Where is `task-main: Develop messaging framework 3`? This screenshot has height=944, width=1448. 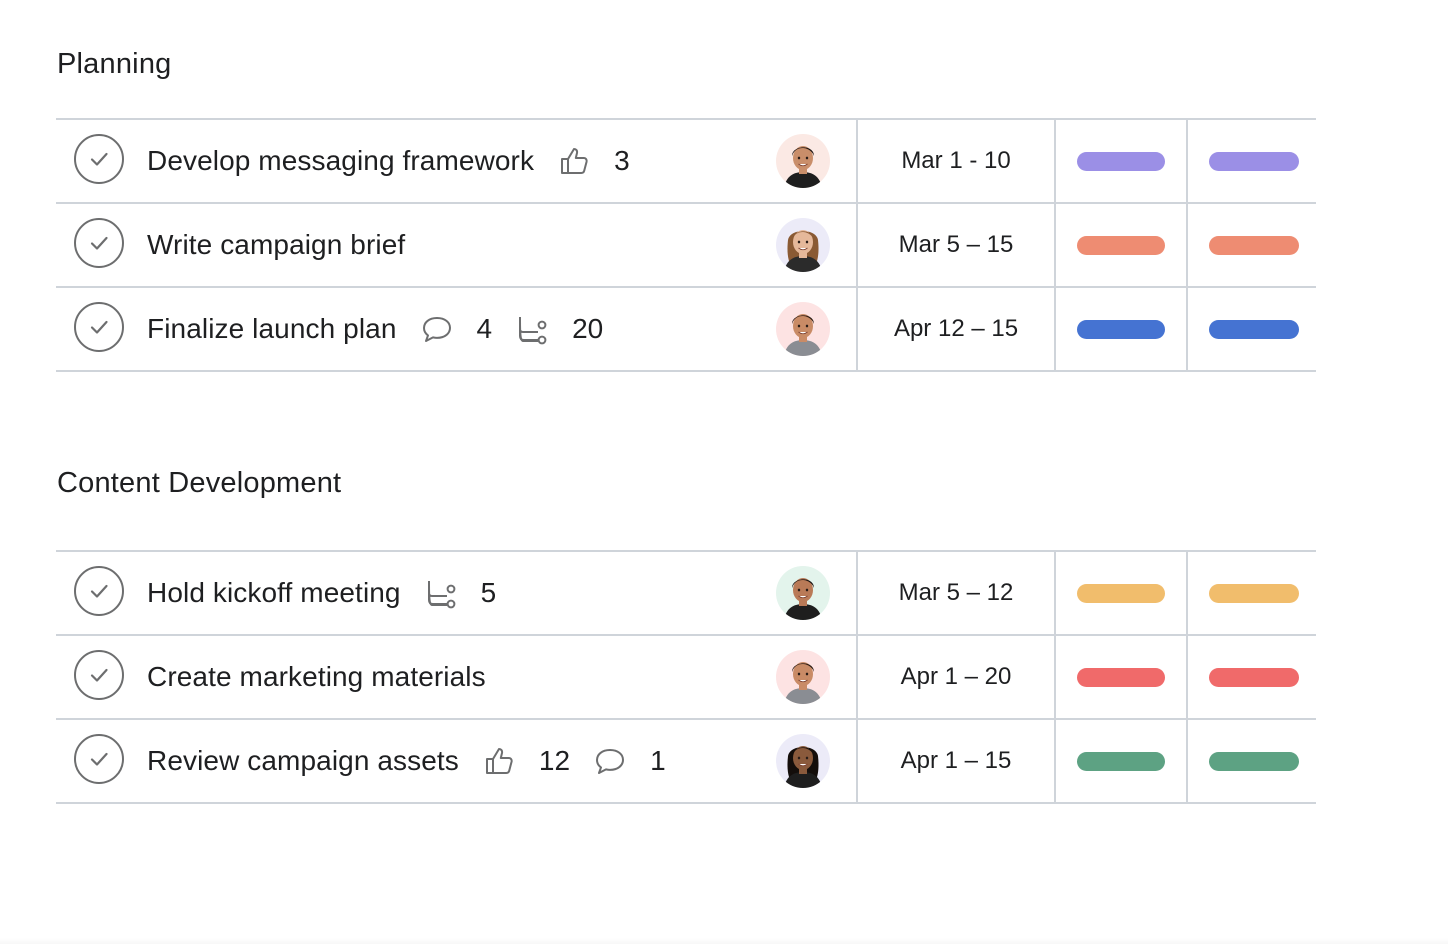
task-main: Develop messaging framework 3 is located at coordinates (388, 161).